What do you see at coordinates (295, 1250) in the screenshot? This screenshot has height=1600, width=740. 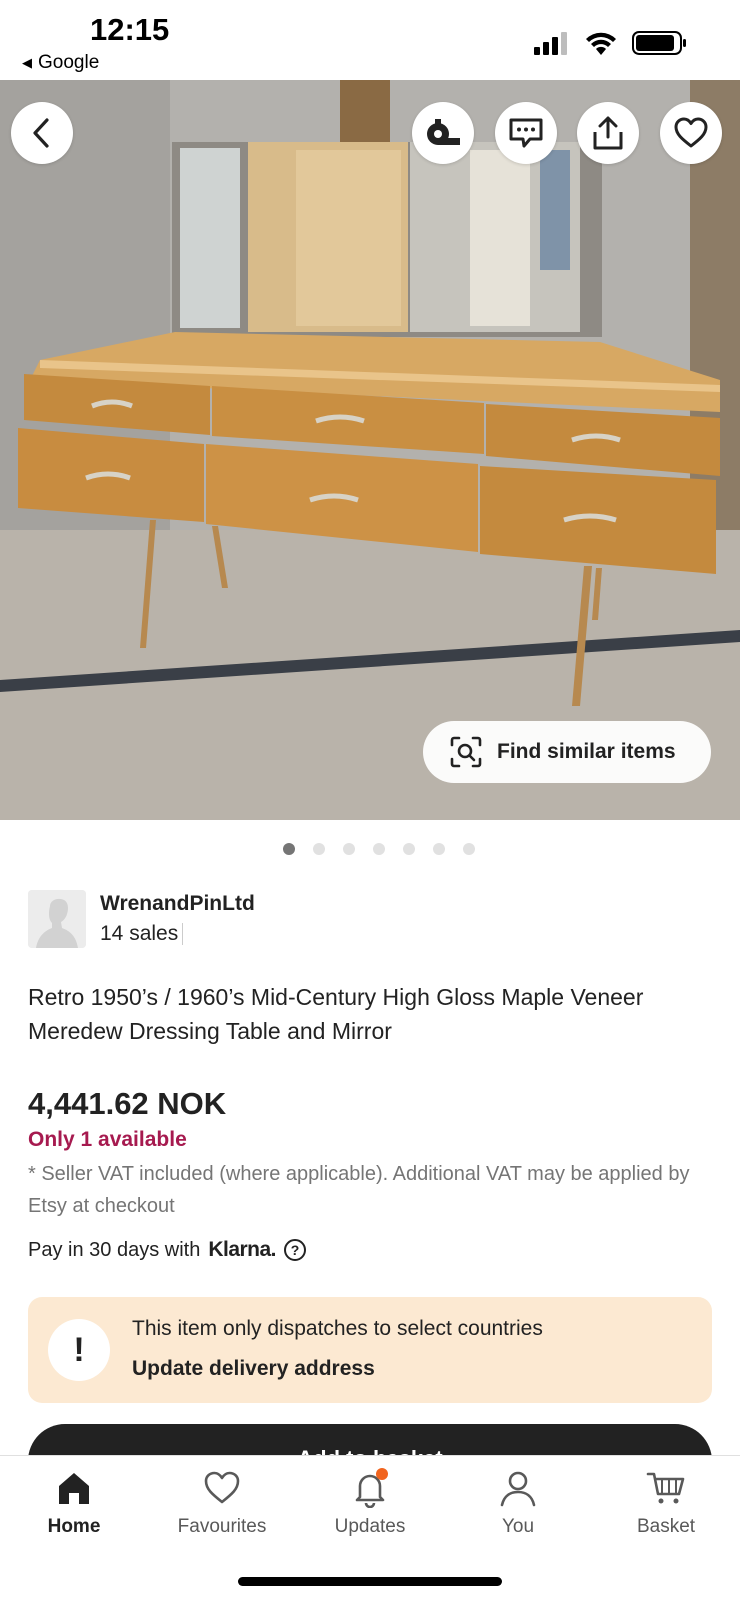 I see `help-icon: ?` at bounding box center [295, 1250].